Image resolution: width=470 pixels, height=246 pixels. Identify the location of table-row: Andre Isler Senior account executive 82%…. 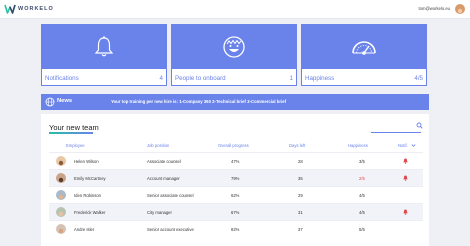
(236, 228).